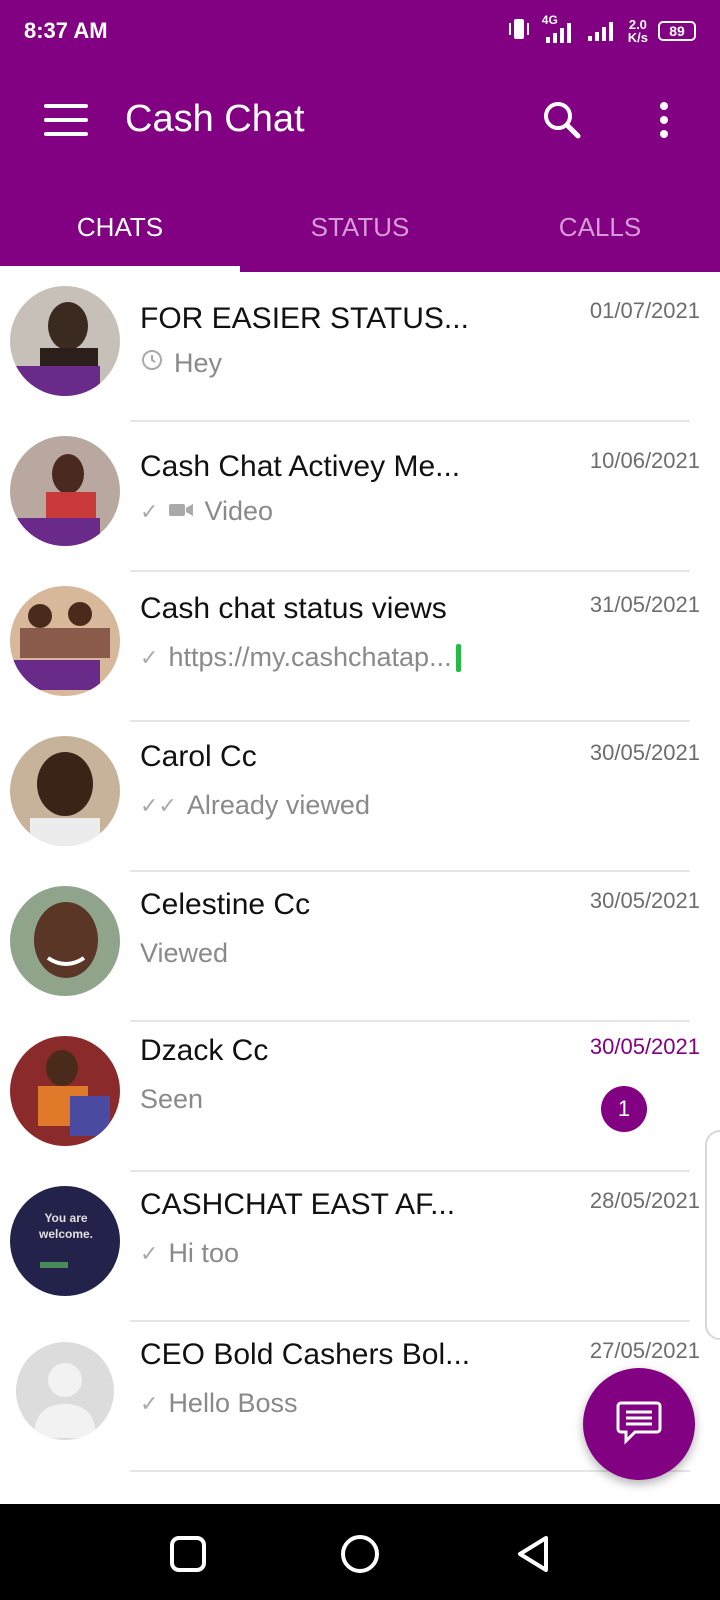 The width and height of the screenshot is (720, 1600). What do you see at coordinates (458, 657) in the screenshot?
I see `green-marker-icon` at bounding box center [458, 657].